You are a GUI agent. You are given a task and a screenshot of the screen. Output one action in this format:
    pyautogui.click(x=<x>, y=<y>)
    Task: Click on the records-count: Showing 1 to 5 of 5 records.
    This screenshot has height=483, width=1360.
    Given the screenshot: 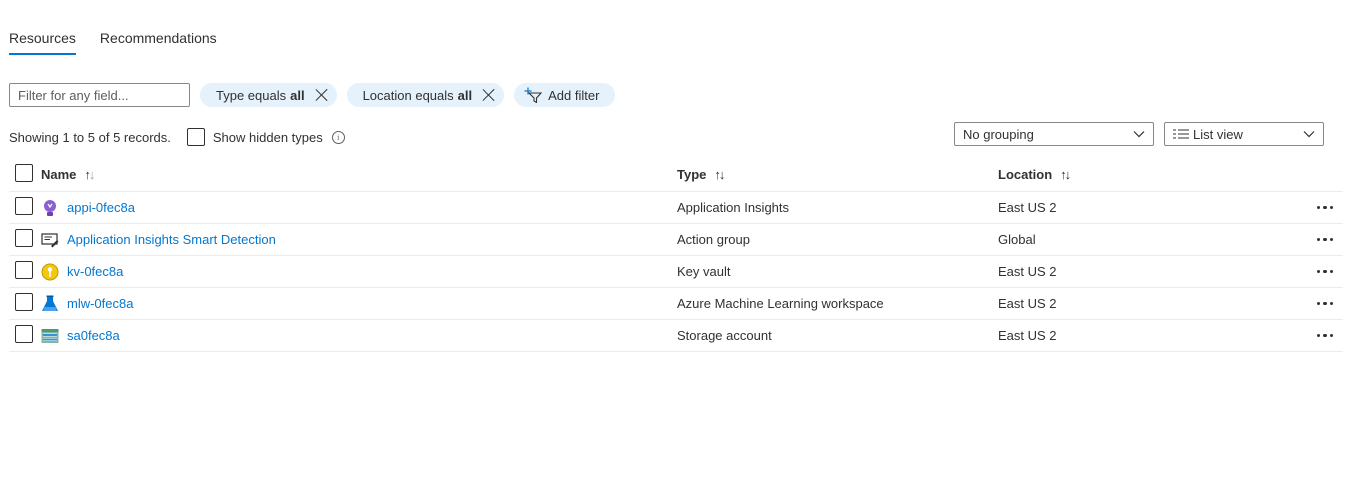 What is the action you would take?
    pyautogui.click(x=90, y=137)
    